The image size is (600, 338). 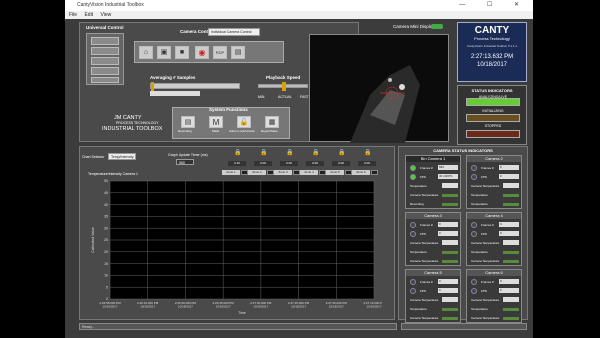 What do you see at coordinates (234, 32) in the screenshot?
I see `camera-control-select: Individual Camera Control` at bounding box center [234, 32].